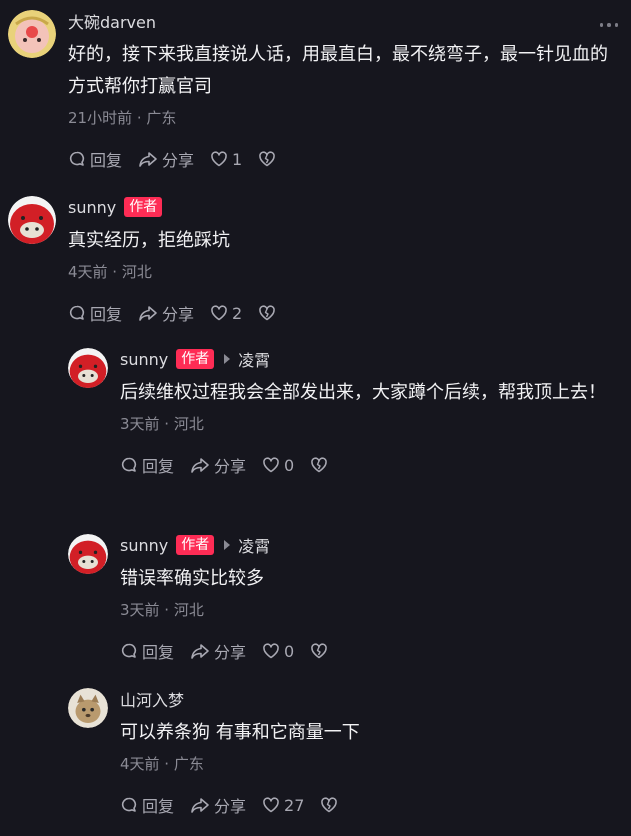  What do you see at coordinates (283, 805) in the screenshot?
I see `like-button: 27` at bounding box center [283, 805].